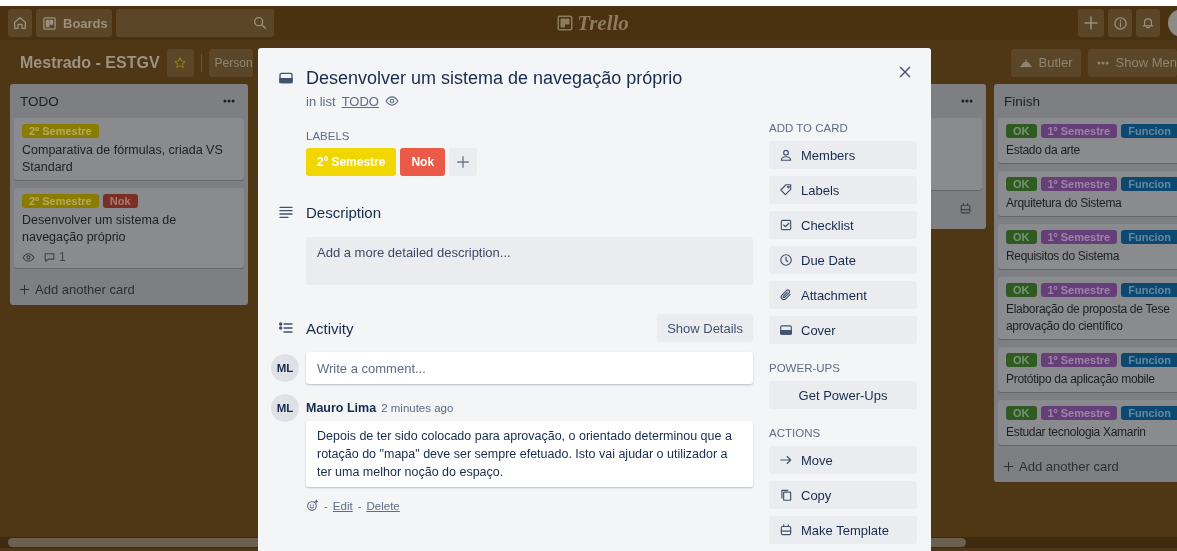 Image resolution: width=1177 pixels, height=551 pixels. I want to click on sidebar-button: Copy, so click(843, 495).